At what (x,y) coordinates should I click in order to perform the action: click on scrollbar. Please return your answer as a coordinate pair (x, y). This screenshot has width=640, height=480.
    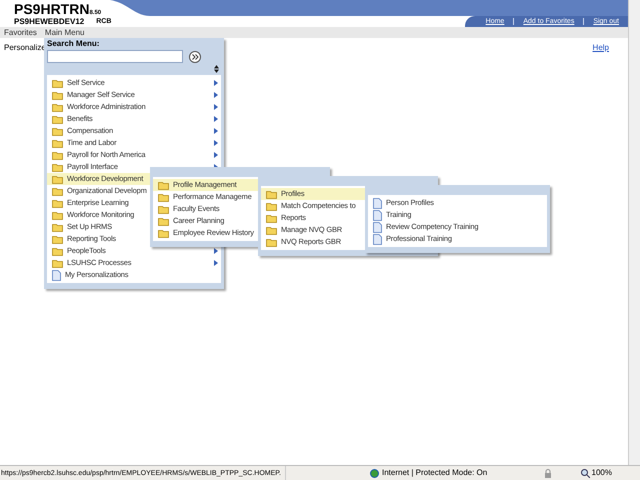
    Looking at the image, I should click on (634, 232).